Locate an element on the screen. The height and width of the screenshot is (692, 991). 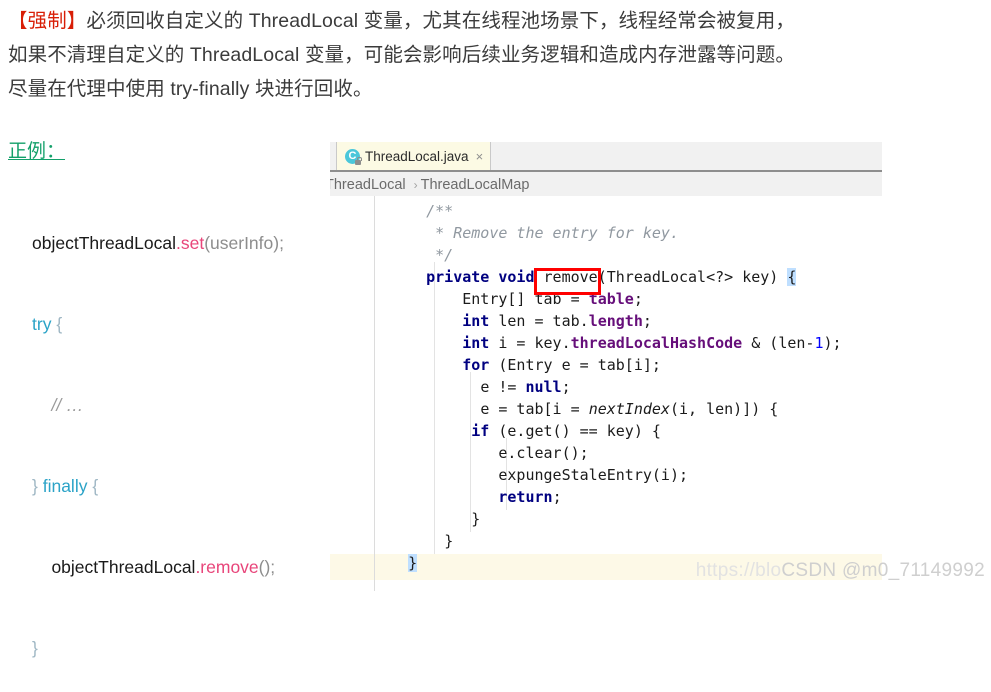
code-token: table is located at coordinates (611, 299).